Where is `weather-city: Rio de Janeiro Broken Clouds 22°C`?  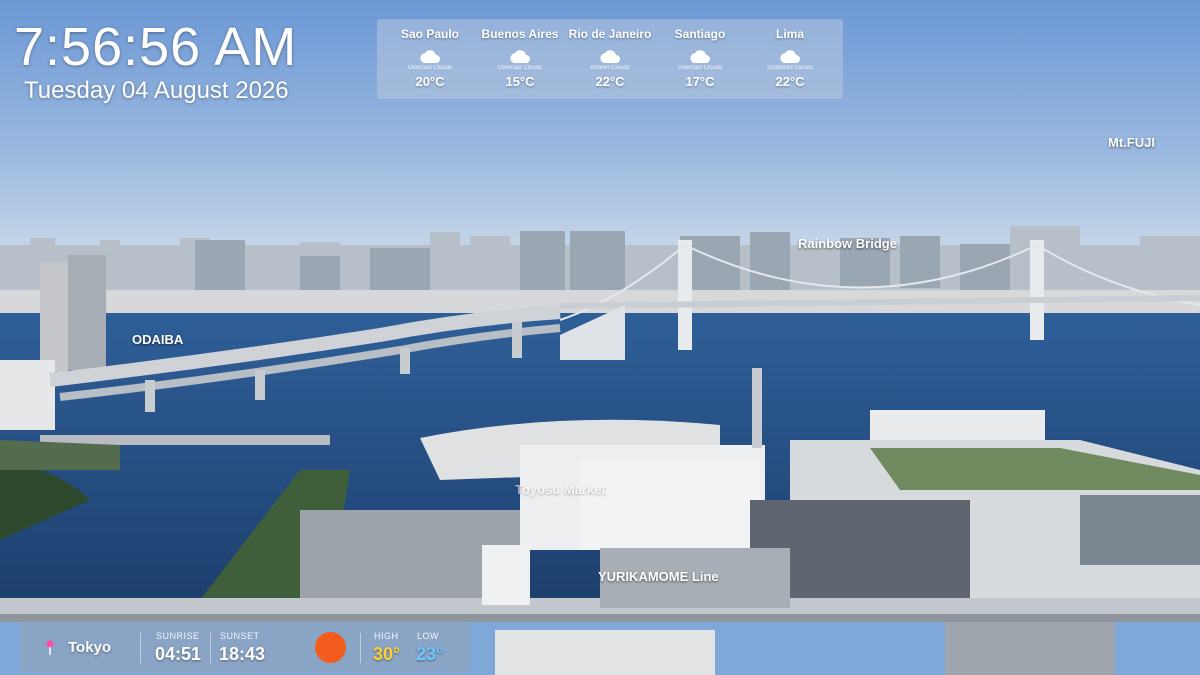
weather-city: Rio de Janeiro Broken Clouds 22°C is located at coordinates (610, 59).